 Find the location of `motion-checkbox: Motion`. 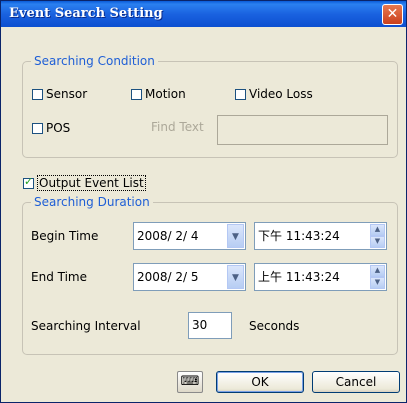

motion-checkbox: Motion is located at coordinates (158, 94).